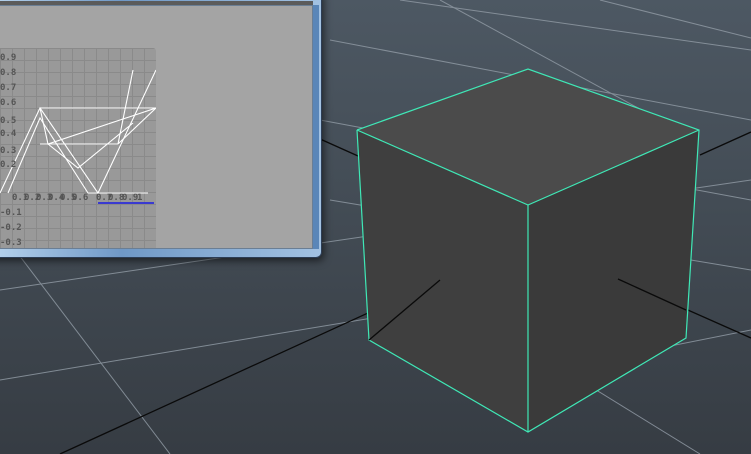 This screenshot has height=454, width=751. Describe the element at coordinates (126, 203) in the screenshot. I see `timeline-playhead-bar` at that location.